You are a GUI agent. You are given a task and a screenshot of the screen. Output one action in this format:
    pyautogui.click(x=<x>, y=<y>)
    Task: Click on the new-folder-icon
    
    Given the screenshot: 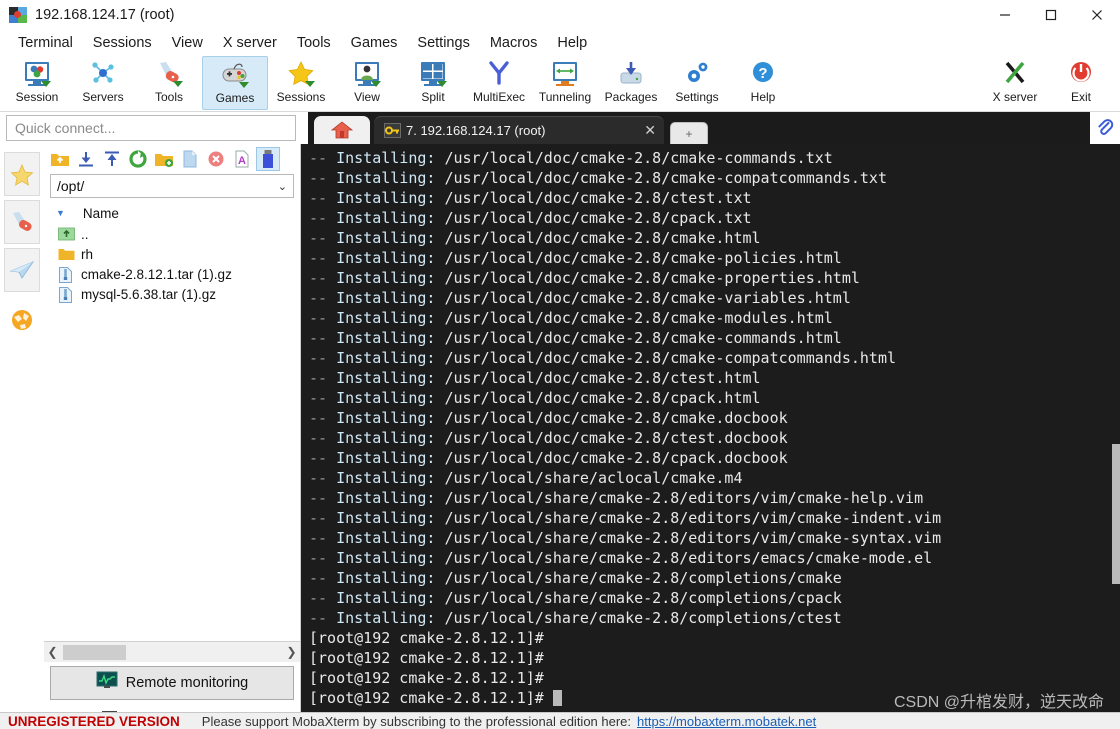 What is the action you would take?
    pyautogui.click(x=164, y=159)
    